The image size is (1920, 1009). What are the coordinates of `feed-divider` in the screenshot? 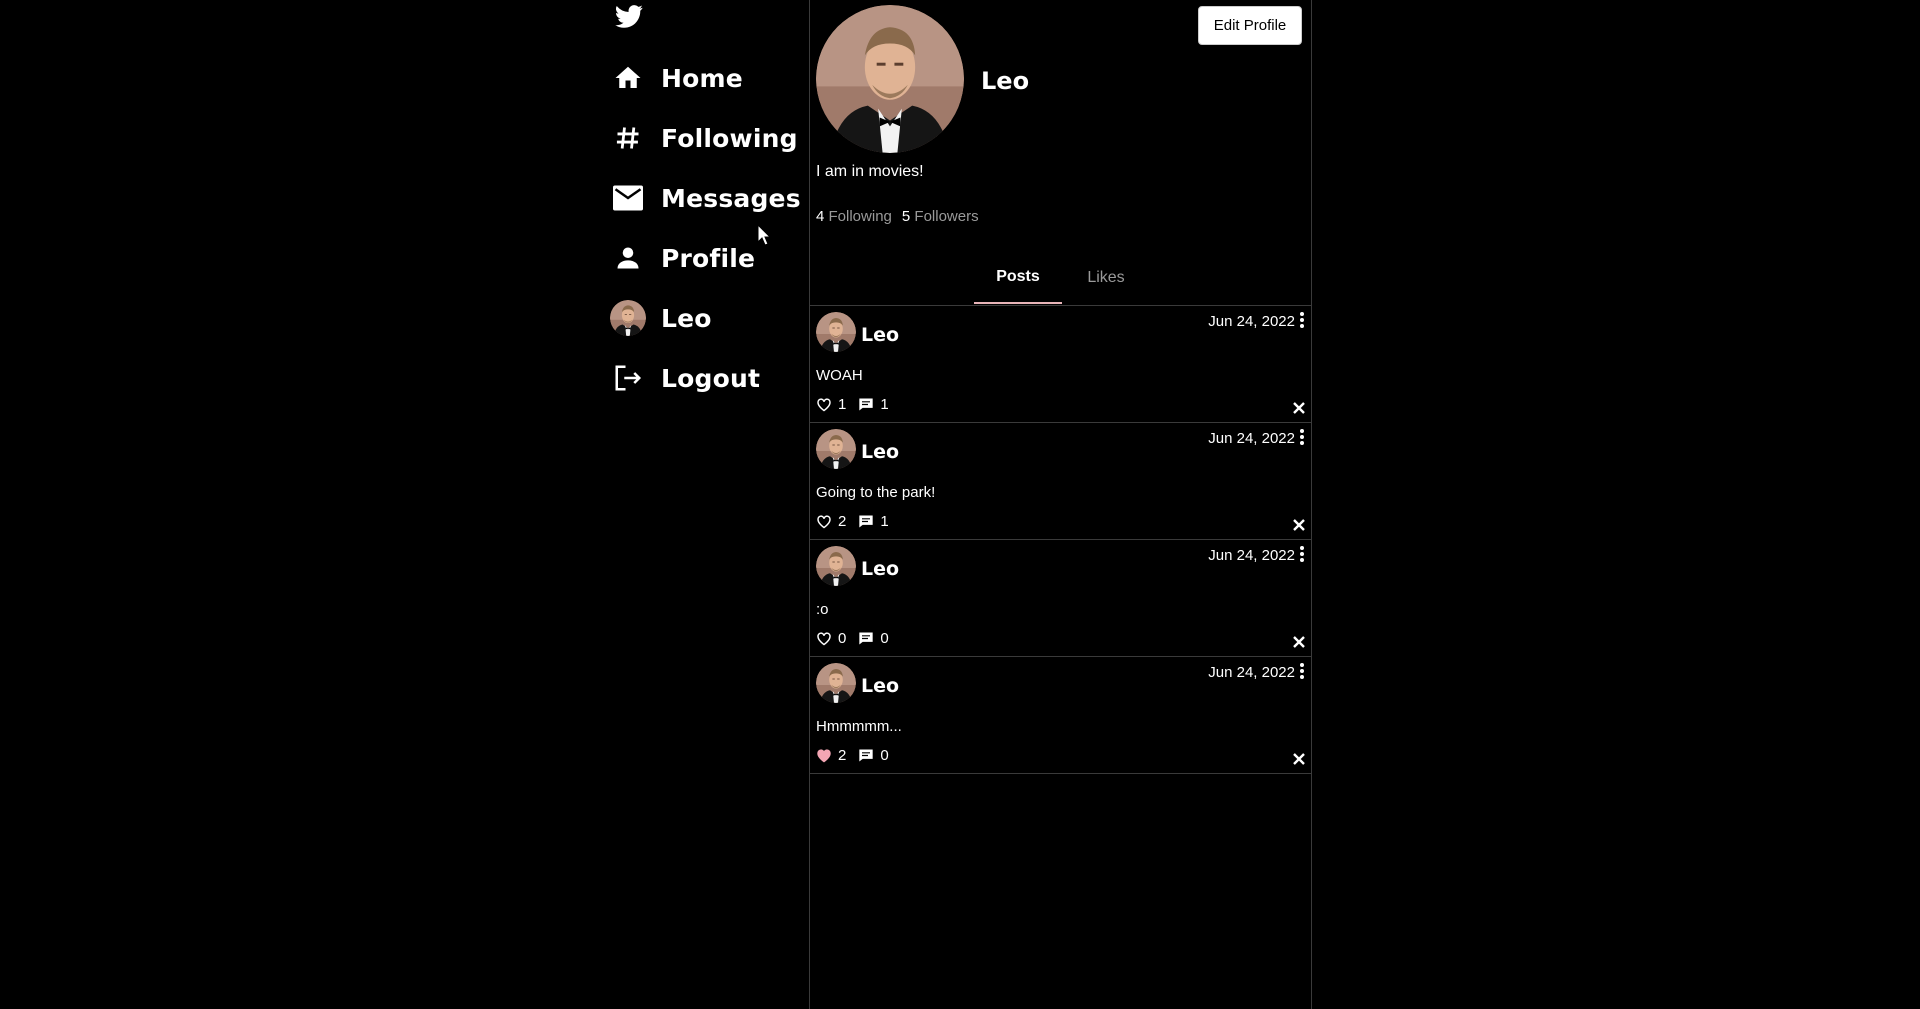 It's located at (1060, 773).